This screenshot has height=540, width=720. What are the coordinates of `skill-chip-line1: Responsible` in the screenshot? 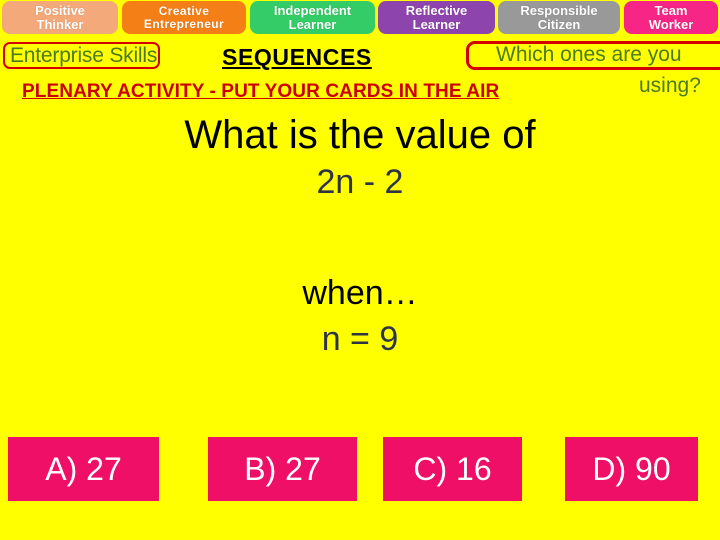 It's located at (559, 10).